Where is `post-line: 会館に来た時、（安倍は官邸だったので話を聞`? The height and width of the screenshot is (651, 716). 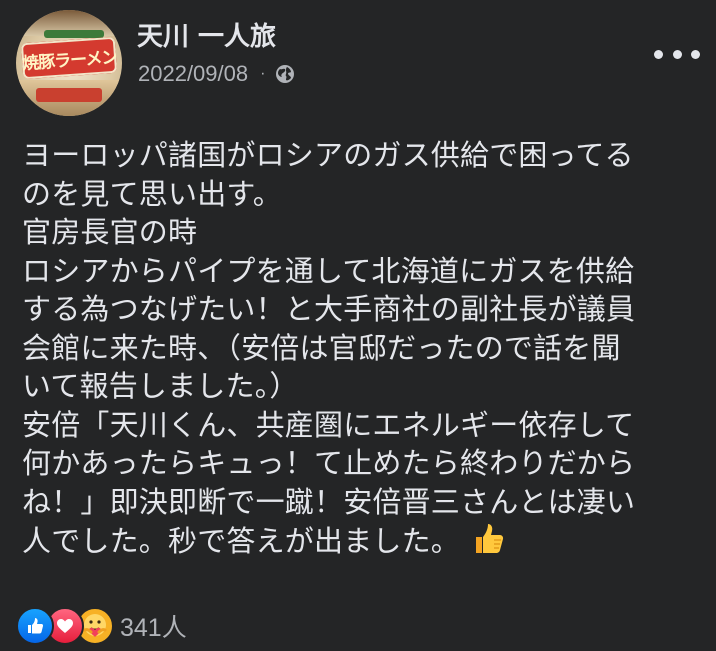
post-line: 会館に来た時、（安倍は官邸だったので話を聞 is located at coordinates (321, 347).